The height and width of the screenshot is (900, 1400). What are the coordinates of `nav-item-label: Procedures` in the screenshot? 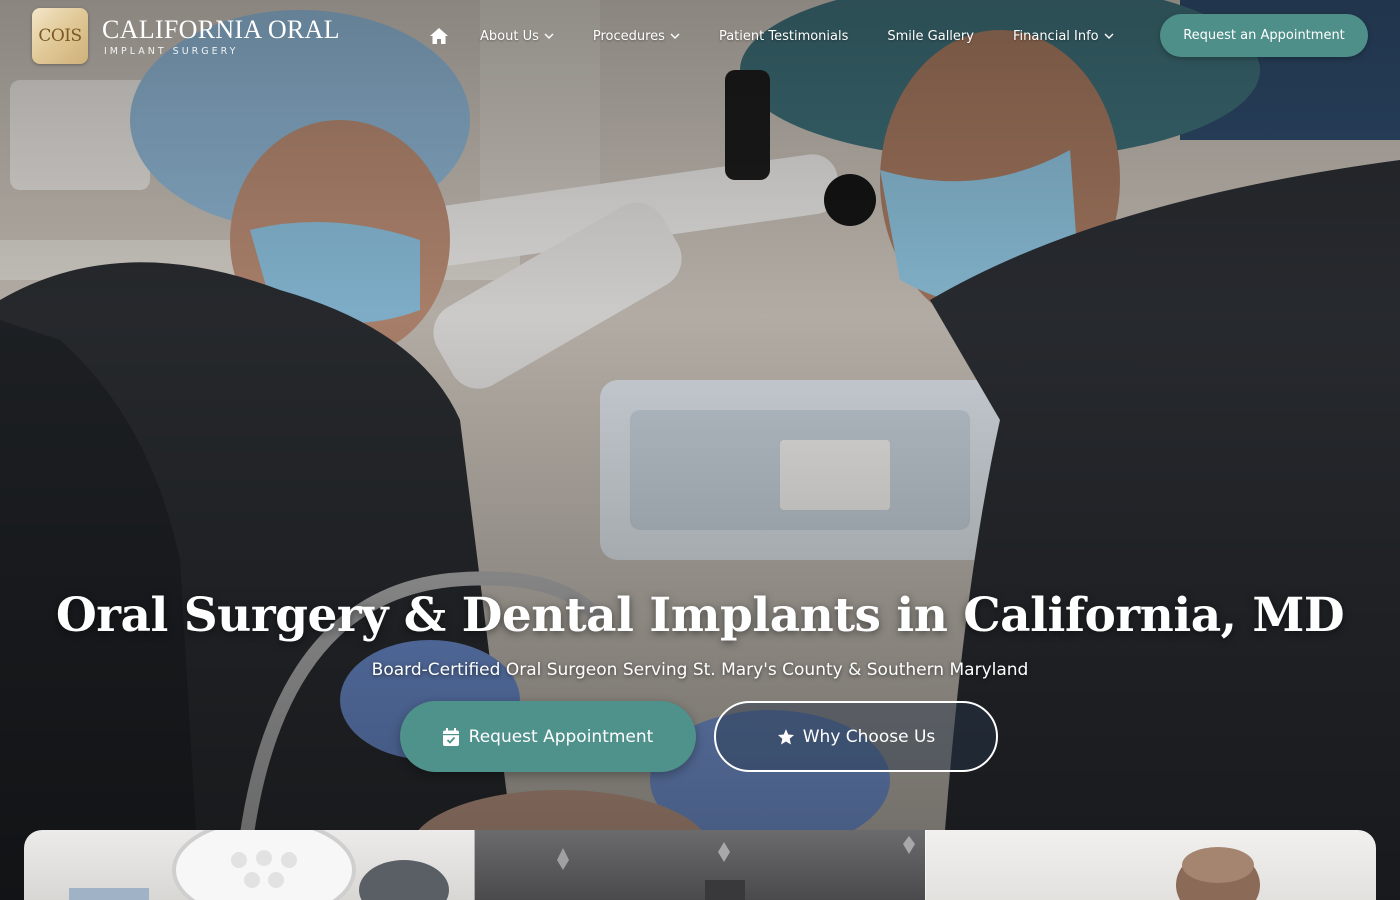 It's located at (628, 36).